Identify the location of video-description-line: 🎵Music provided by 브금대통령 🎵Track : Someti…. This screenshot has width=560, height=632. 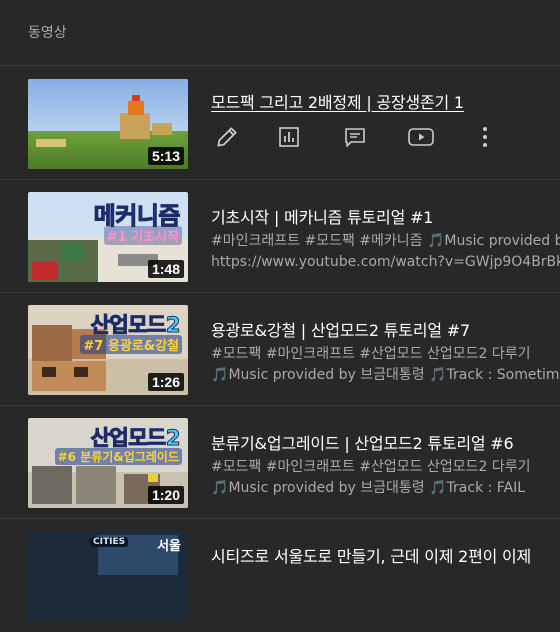
(385, 375).